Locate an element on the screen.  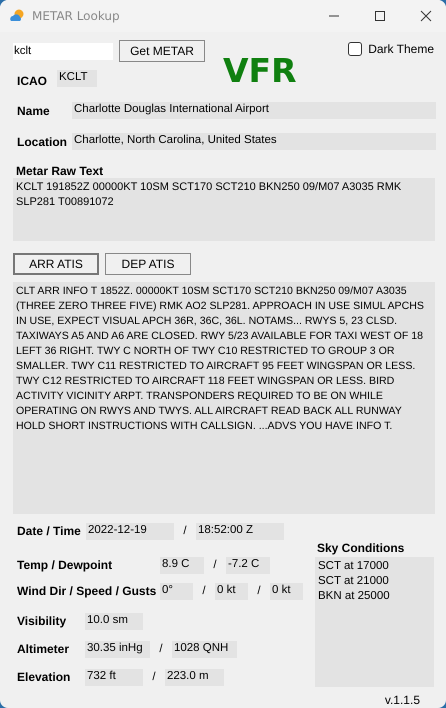
sky-layer: SCT at 21000 is located at coordinates (354, 581).